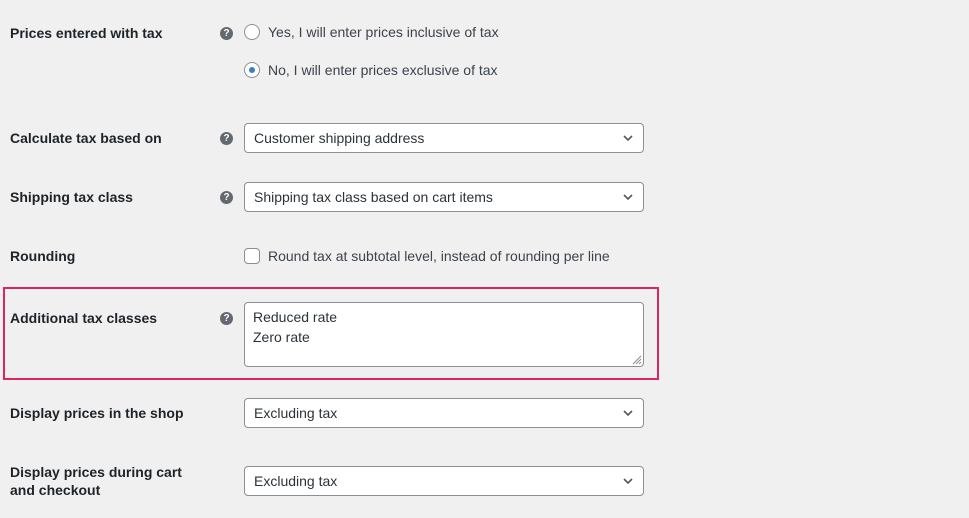 The height and width of the screenshot is (518, 969). What do you see at coordinates (86, 33) in the screenshot?
I see `prices-entered-with-tax-label: Prices entered with tax` at bounding box center [86, 33].